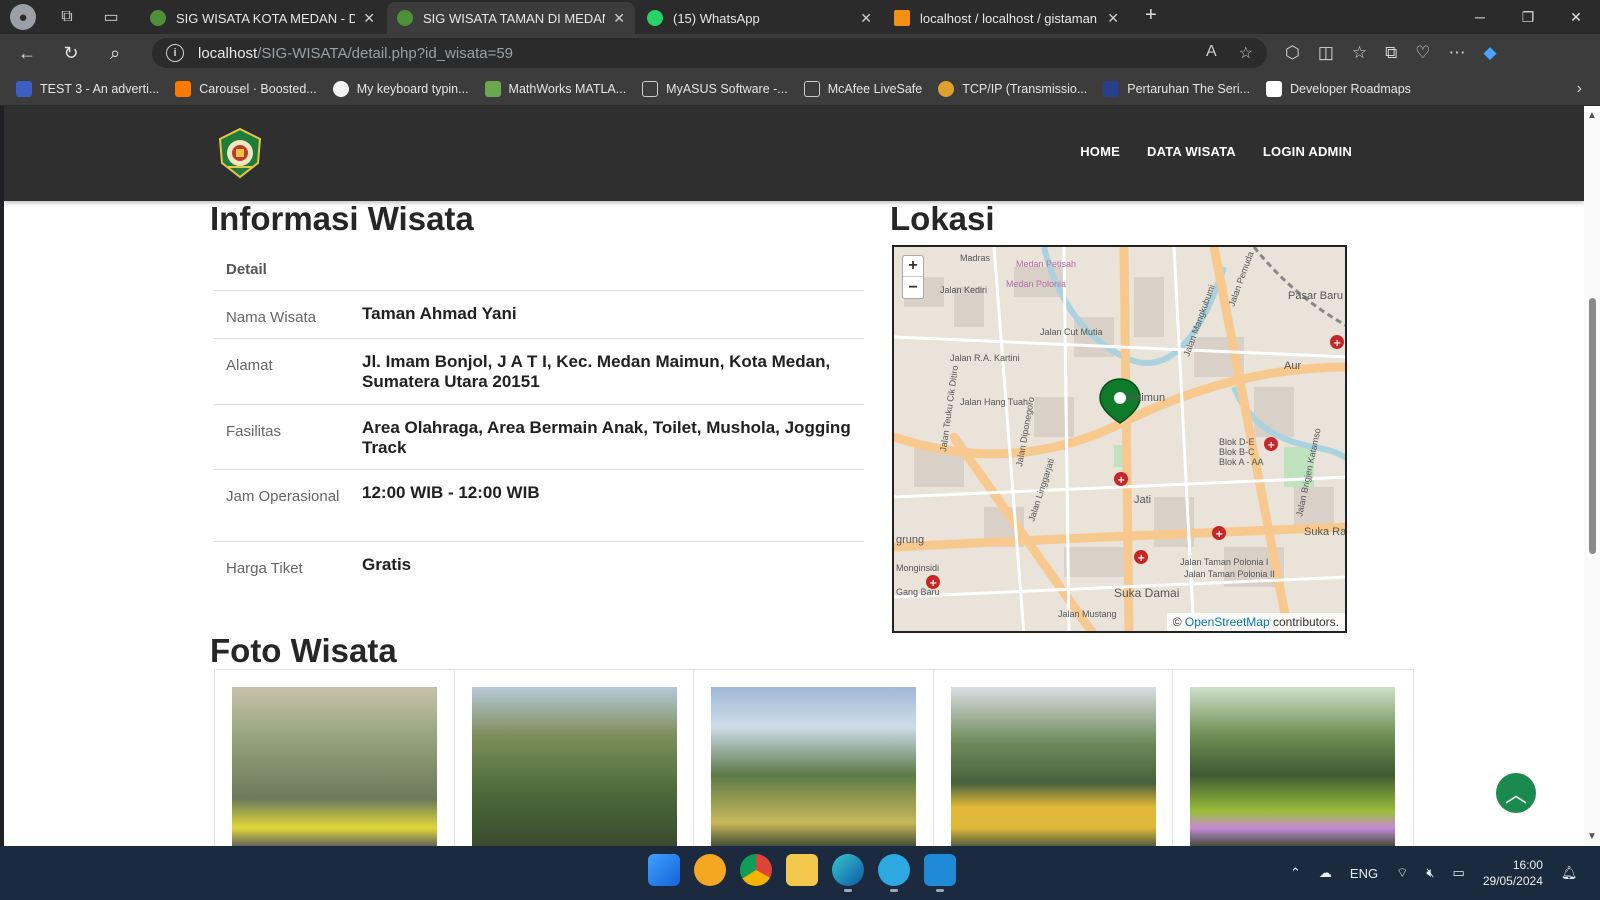  What do you see at coordinates (756, 870) in the screenshot?
I see `chrome-icon` at bounding box center [756, 870].